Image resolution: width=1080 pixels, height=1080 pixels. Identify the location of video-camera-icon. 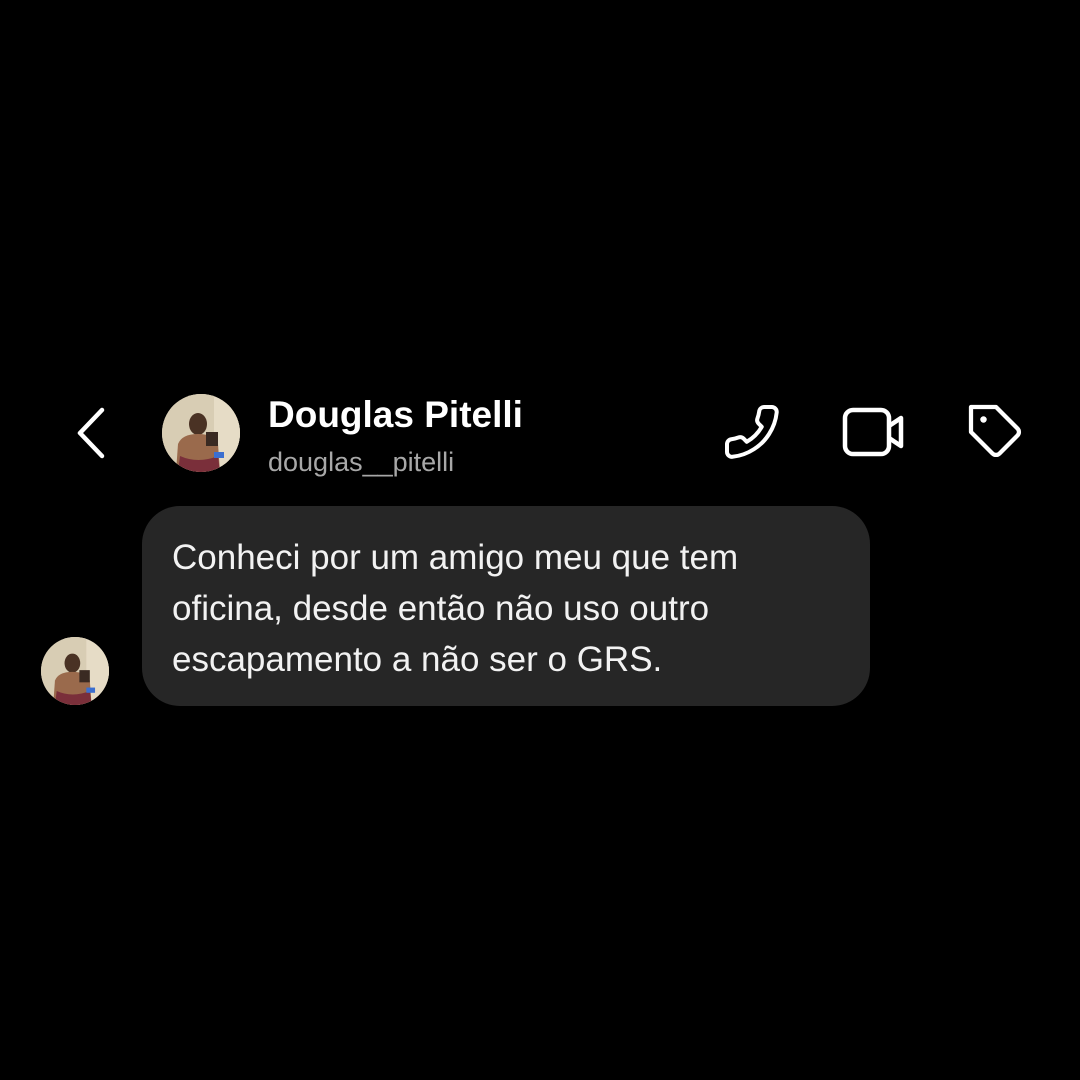
(873, 432).